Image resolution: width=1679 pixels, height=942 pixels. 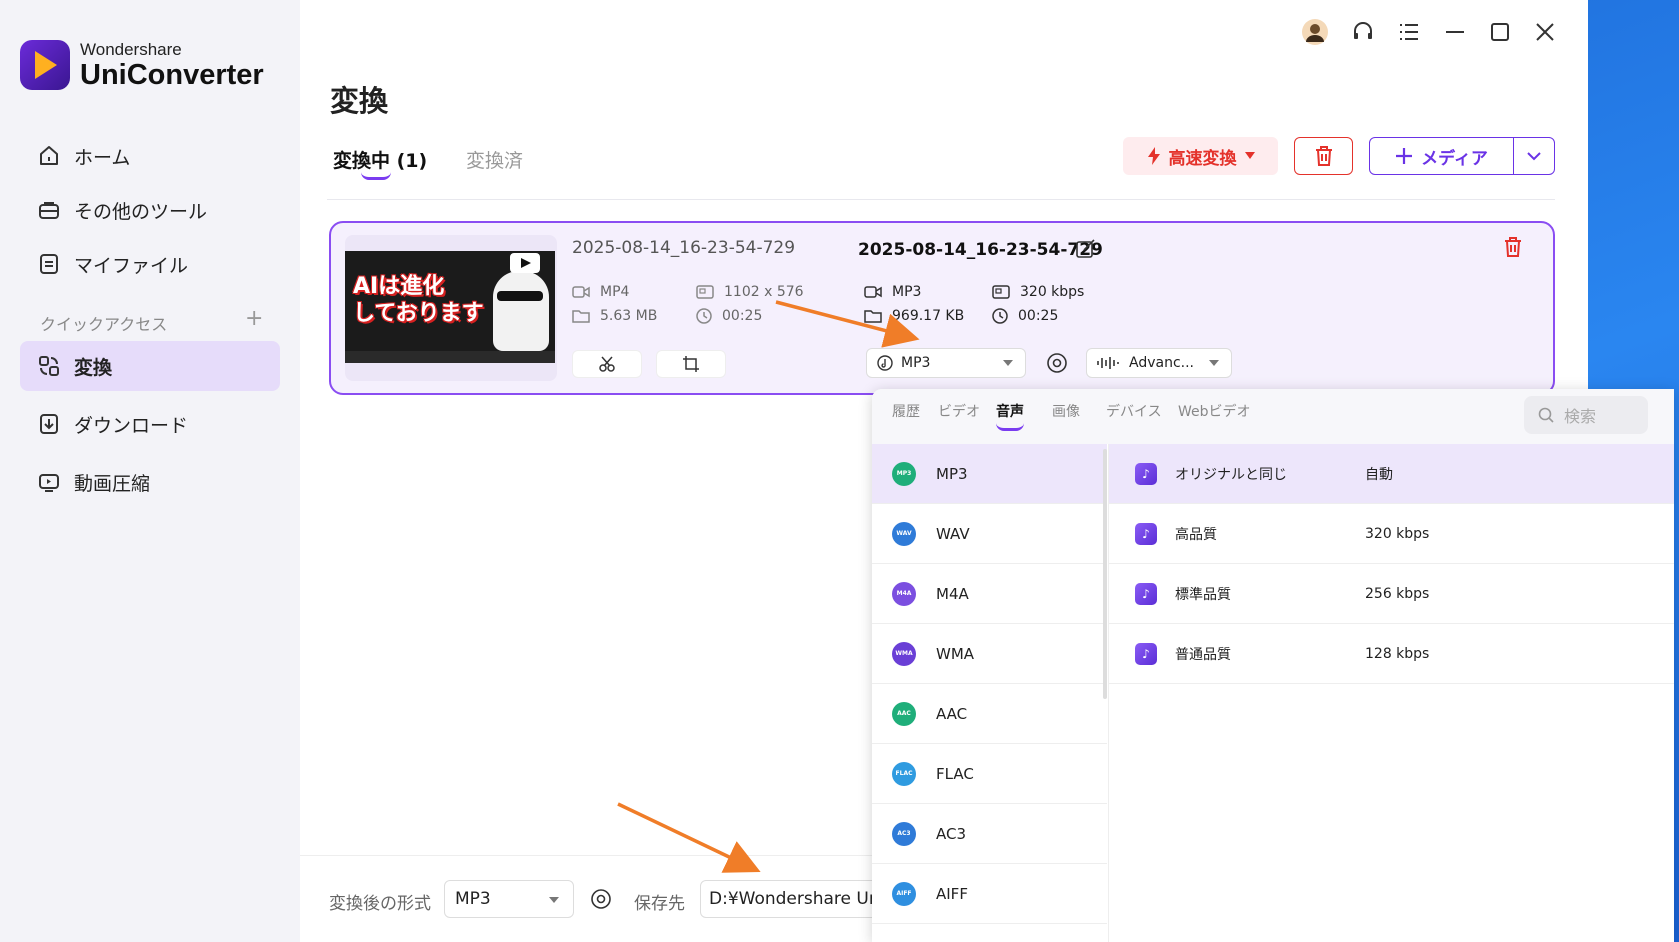 I want to click on annotation-arrow-save-path, so click(x=689, y=837).